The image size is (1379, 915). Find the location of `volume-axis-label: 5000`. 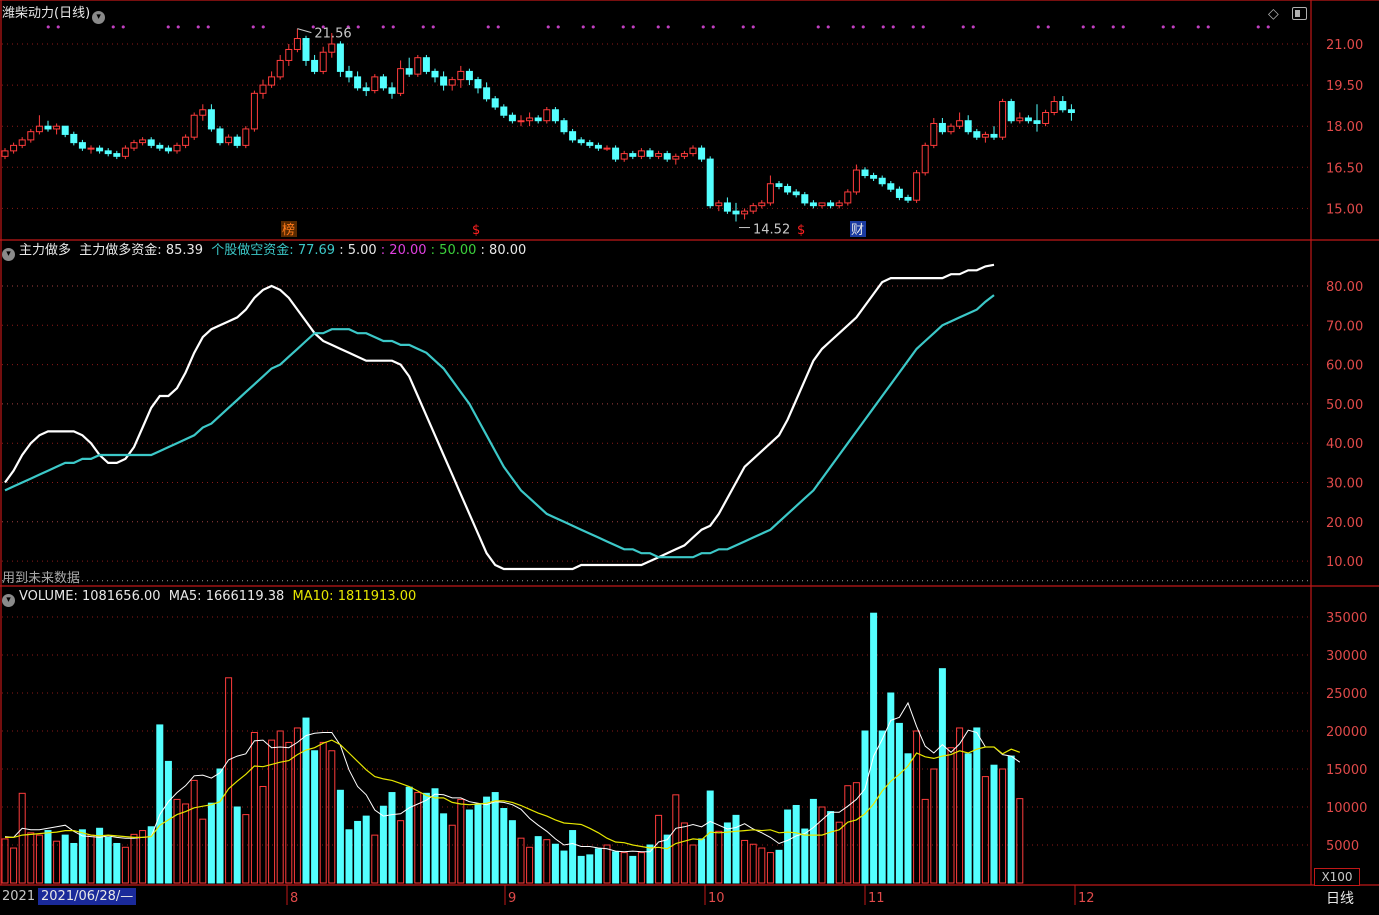

volume-axis-label: 5000 is located at coordinates (1342, 846).